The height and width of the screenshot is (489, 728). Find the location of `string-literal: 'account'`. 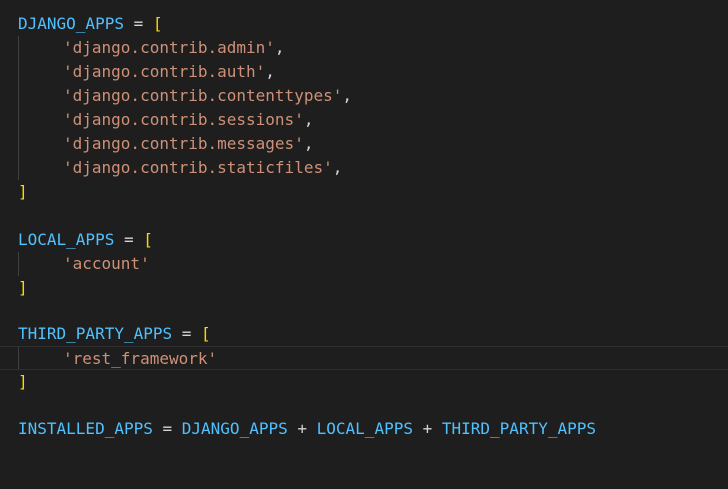

string-literal: 'account' is located at coordinates (106, 263).